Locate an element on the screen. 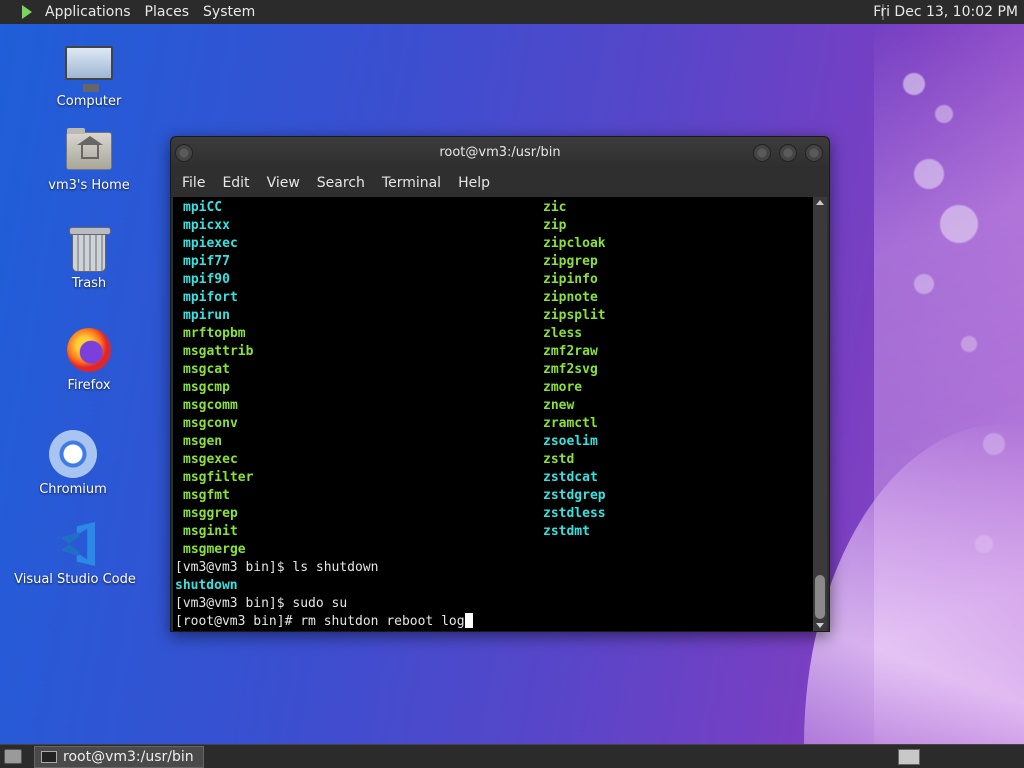 Image resolution: width=1024 pixels, height=768 pixels. file-entry: zipsplit is located at coordinates (574, 315).